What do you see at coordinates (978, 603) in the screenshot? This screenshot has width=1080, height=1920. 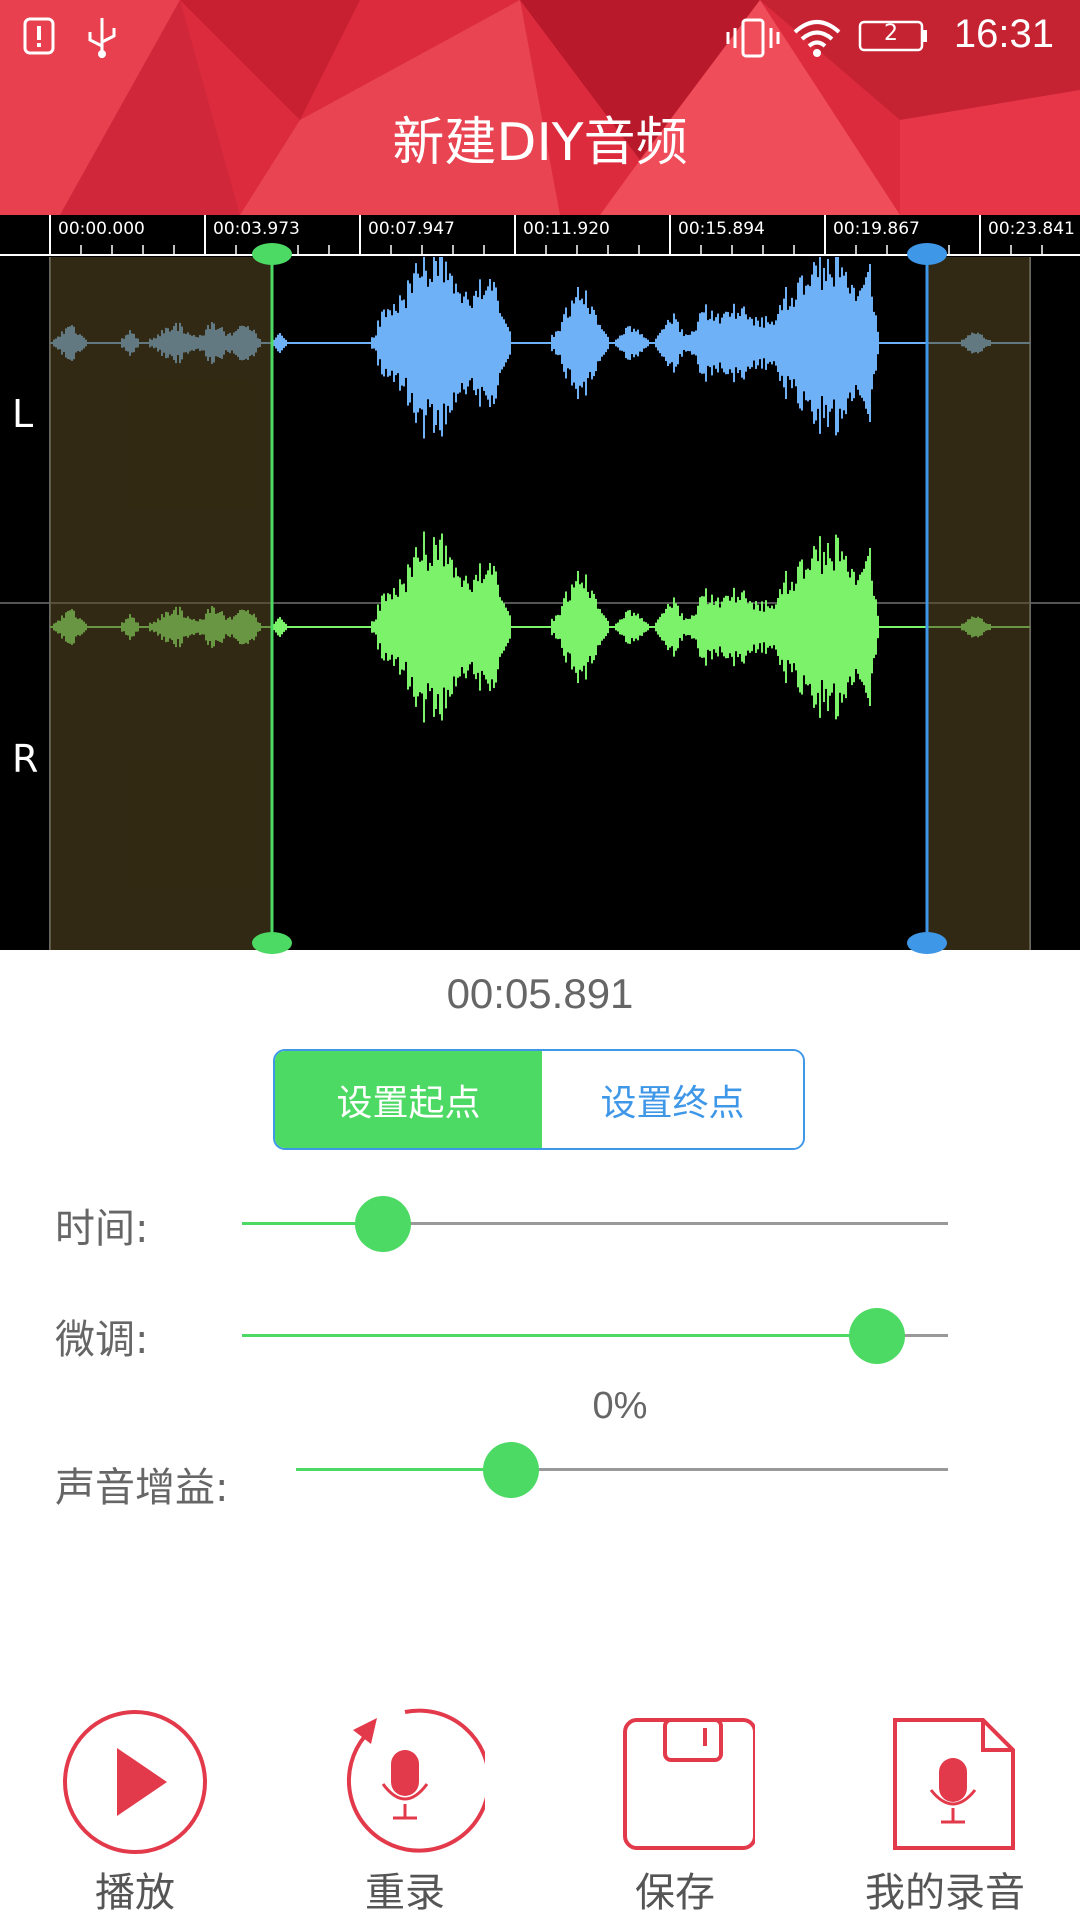 I see `trim-overlay-end` at bounding box center [978, 603].